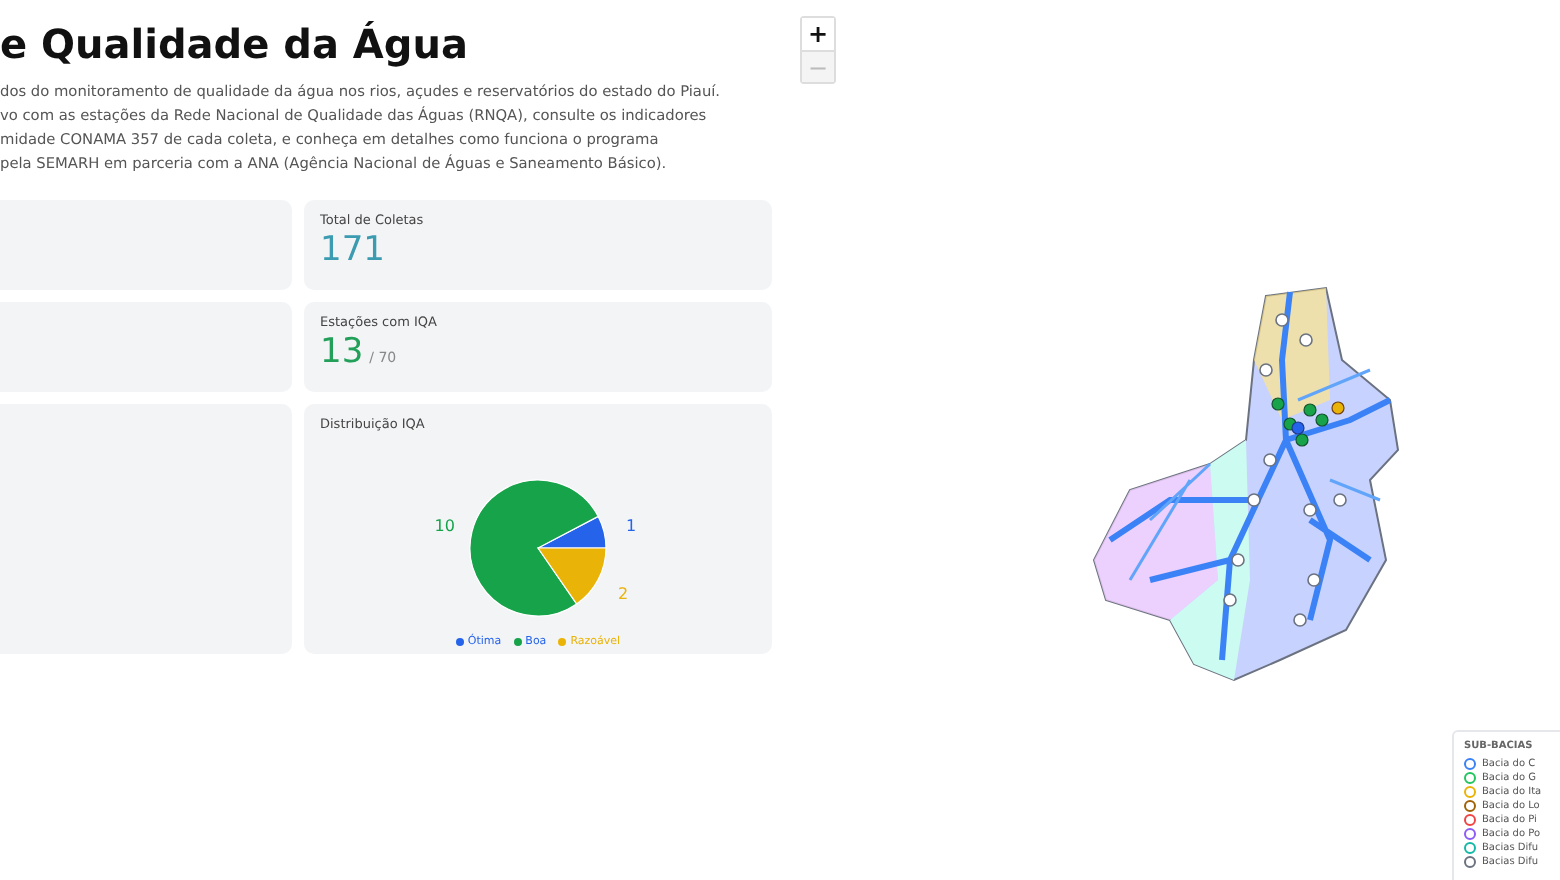  What do you see at coordinates (631, 526) in the screenshot?
I see `slice-label: 1` at bounding box center [631, 526].